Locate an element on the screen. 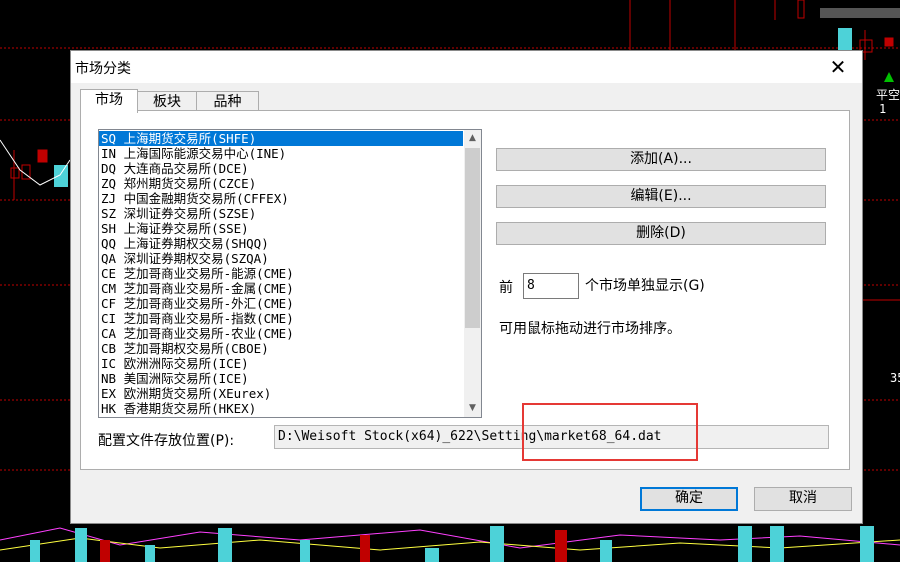 This screenshot has height=562, width=900. market-list-item: CB 芝加哥期权交易所(CBOE) is located at coordinates (281, 348).